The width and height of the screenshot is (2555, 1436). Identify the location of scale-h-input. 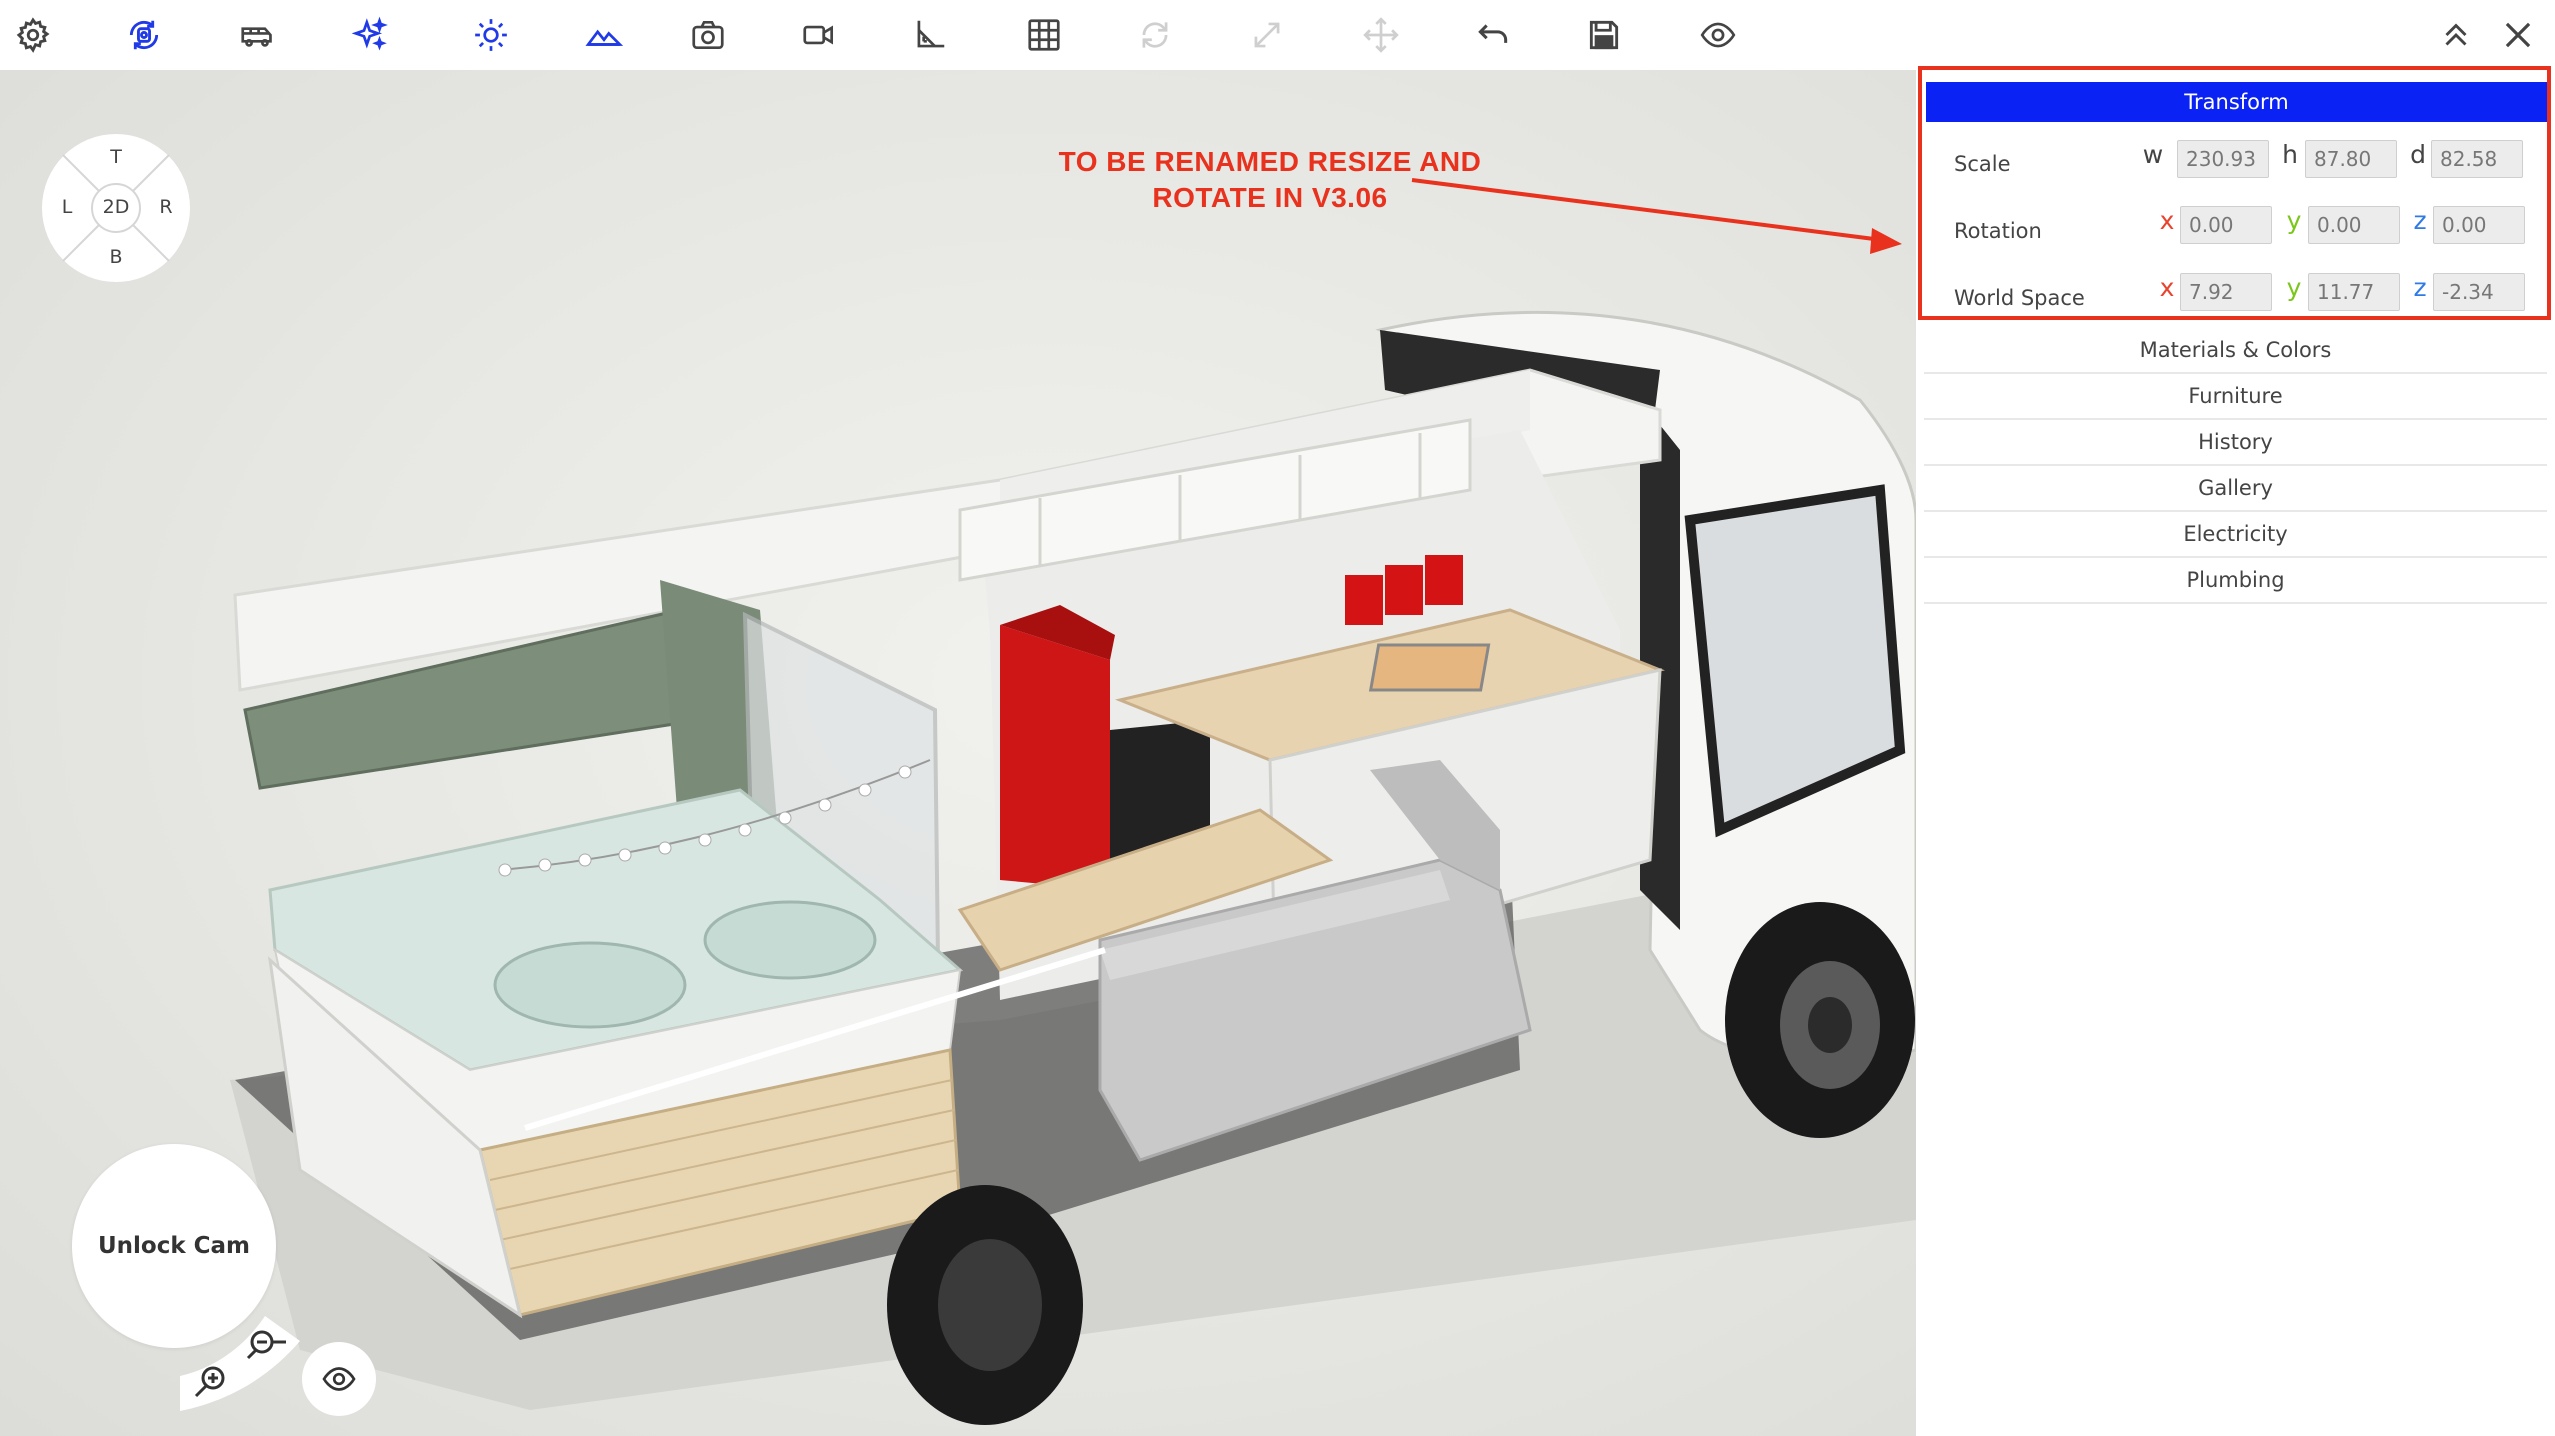
(2351, 159).